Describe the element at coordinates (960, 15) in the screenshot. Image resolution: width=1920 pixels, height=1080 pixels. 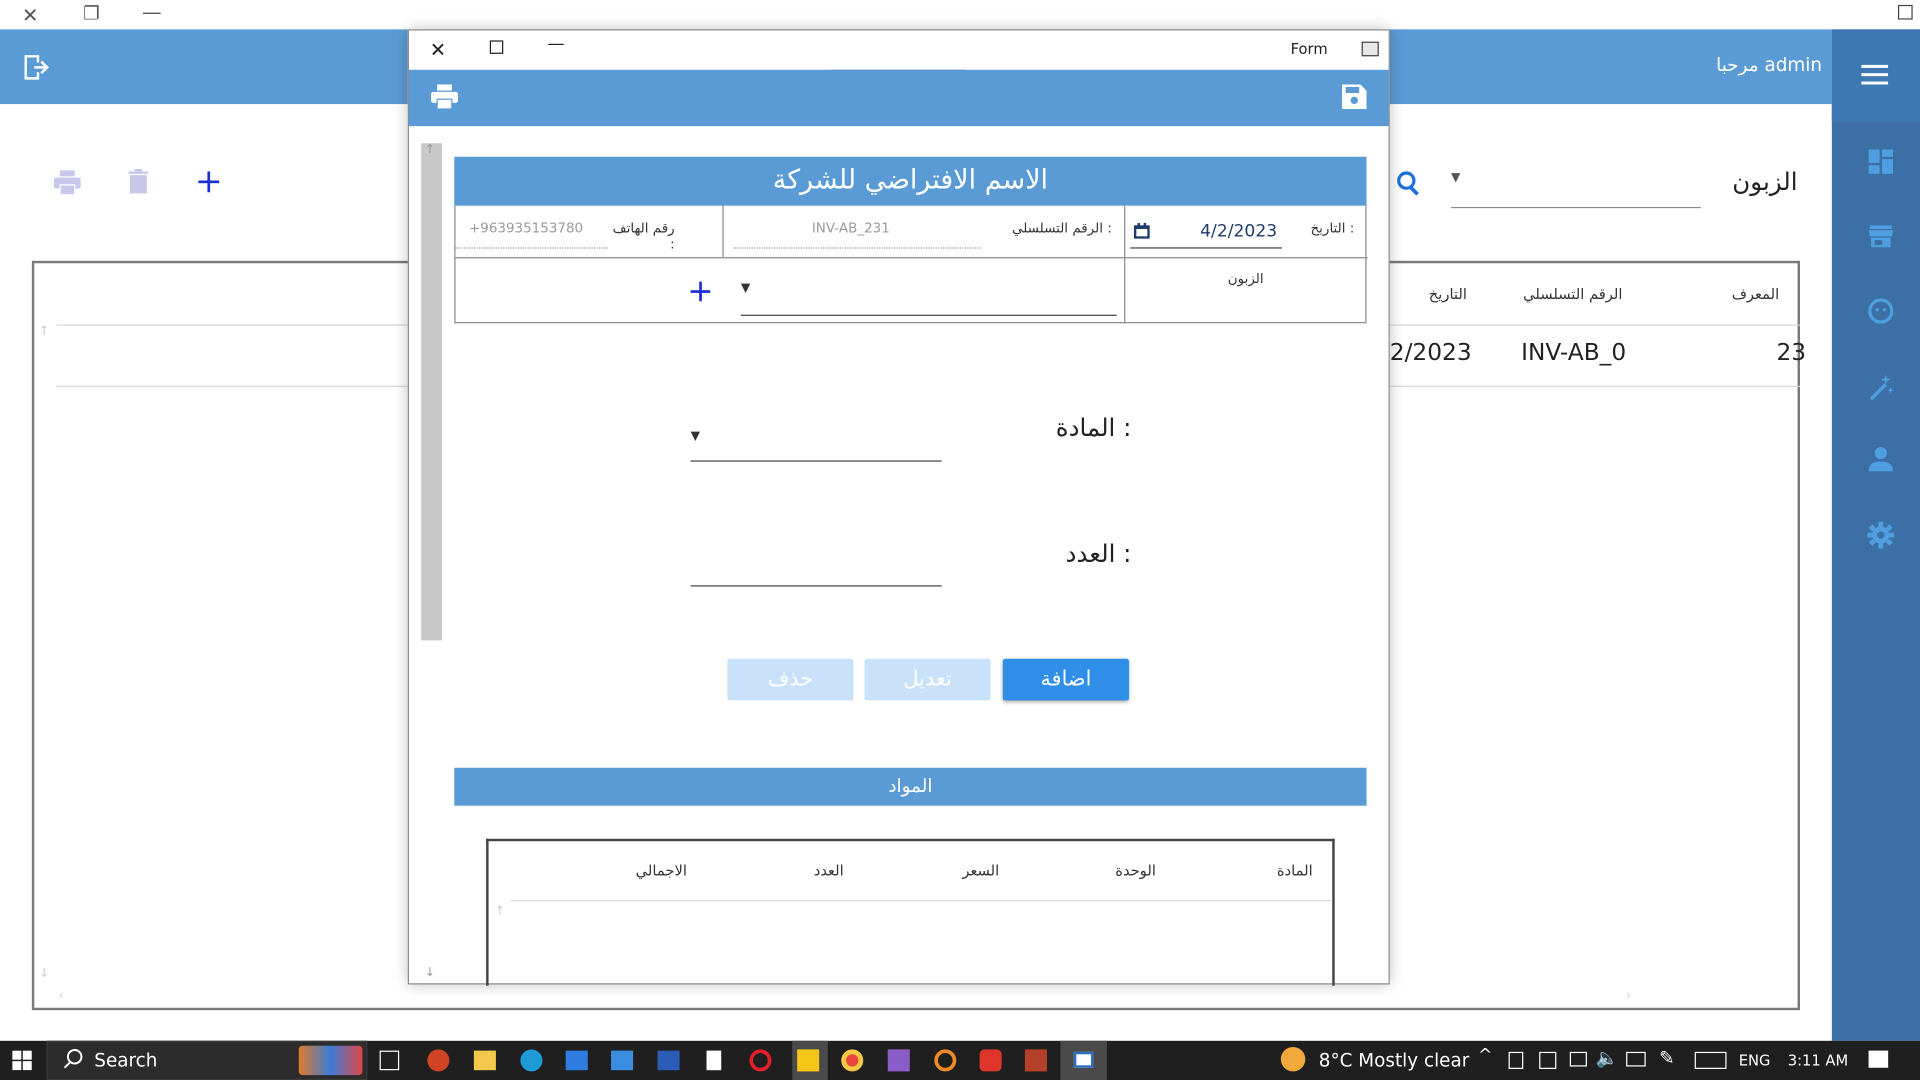
I see `main-window-titlebar: ✕ ❐ —` at that location.